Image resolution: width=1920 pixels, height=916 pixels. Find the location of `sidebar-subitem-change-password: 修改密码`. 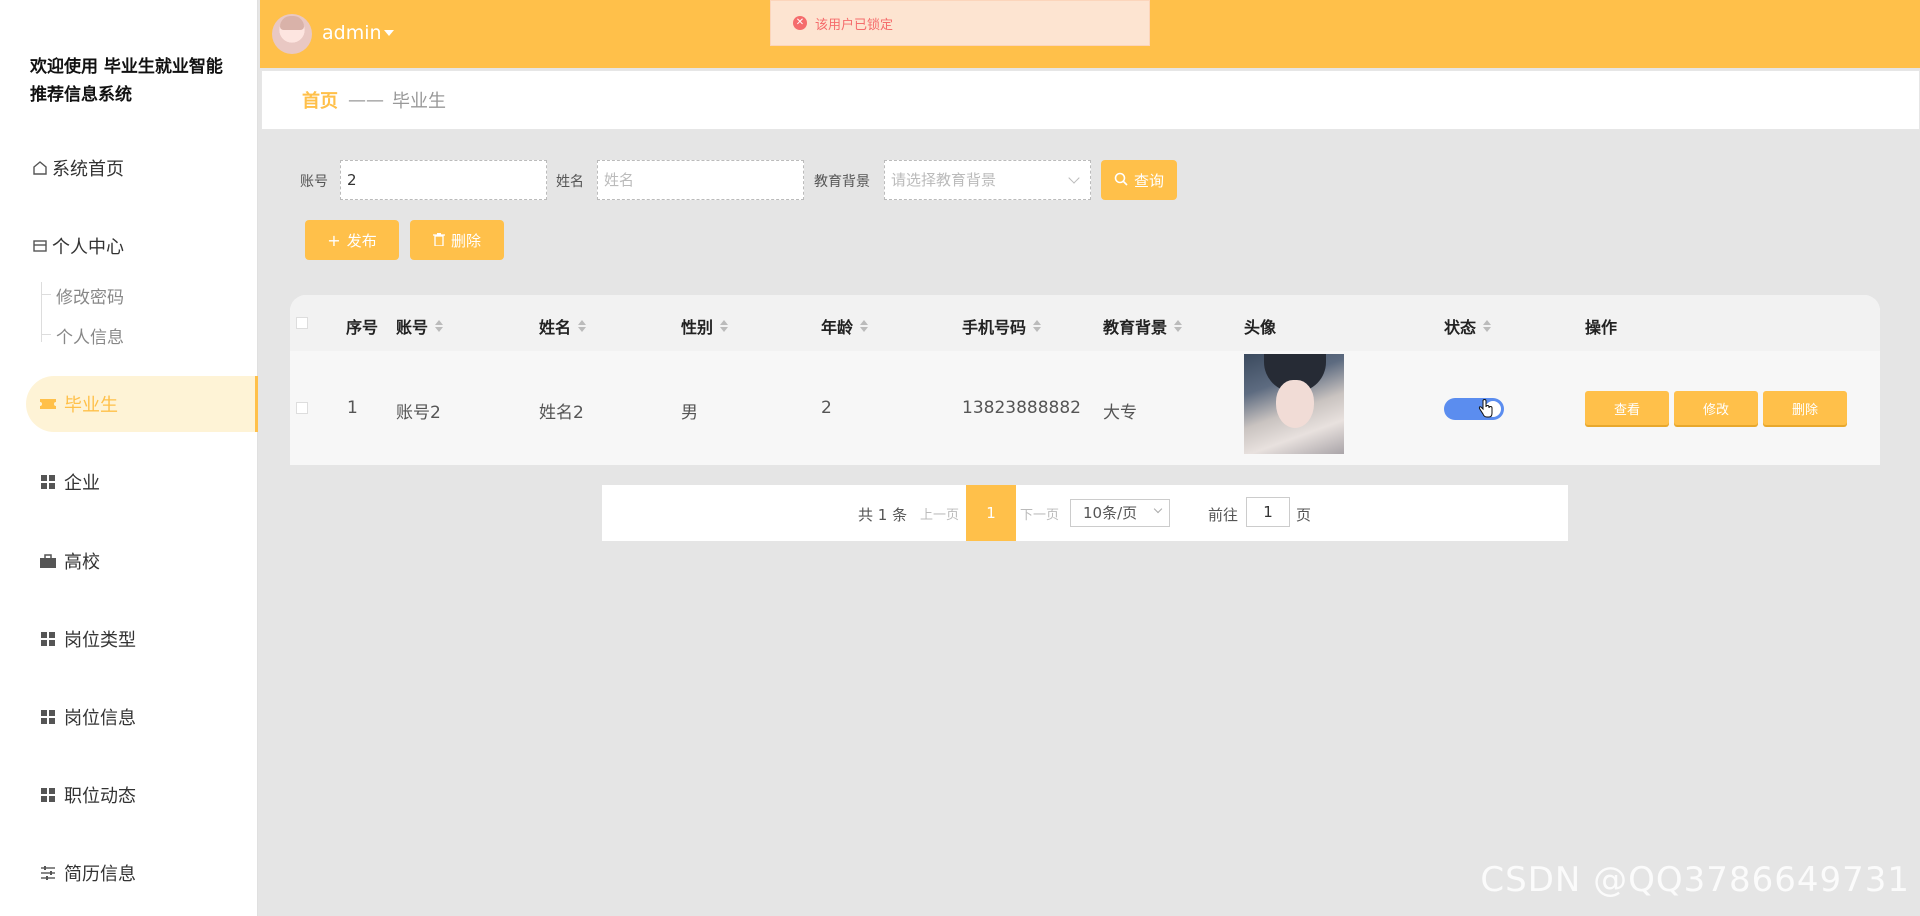

sidebar-subitem-change-password: 修改密码 is located at coordinates (90, 295).